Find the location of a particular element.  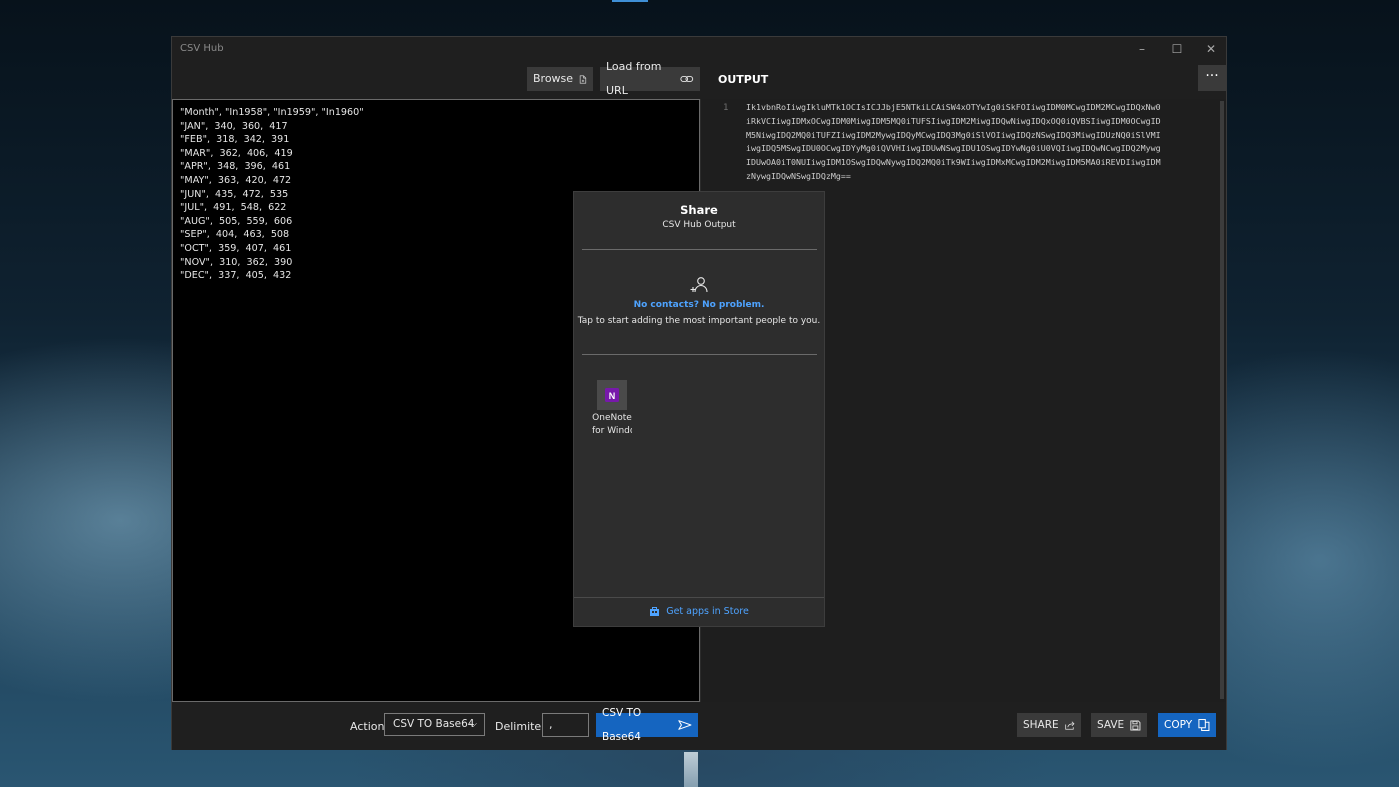

title-bar: CSV Hub – ☐ ✕ is located at coordinates (699, 49).